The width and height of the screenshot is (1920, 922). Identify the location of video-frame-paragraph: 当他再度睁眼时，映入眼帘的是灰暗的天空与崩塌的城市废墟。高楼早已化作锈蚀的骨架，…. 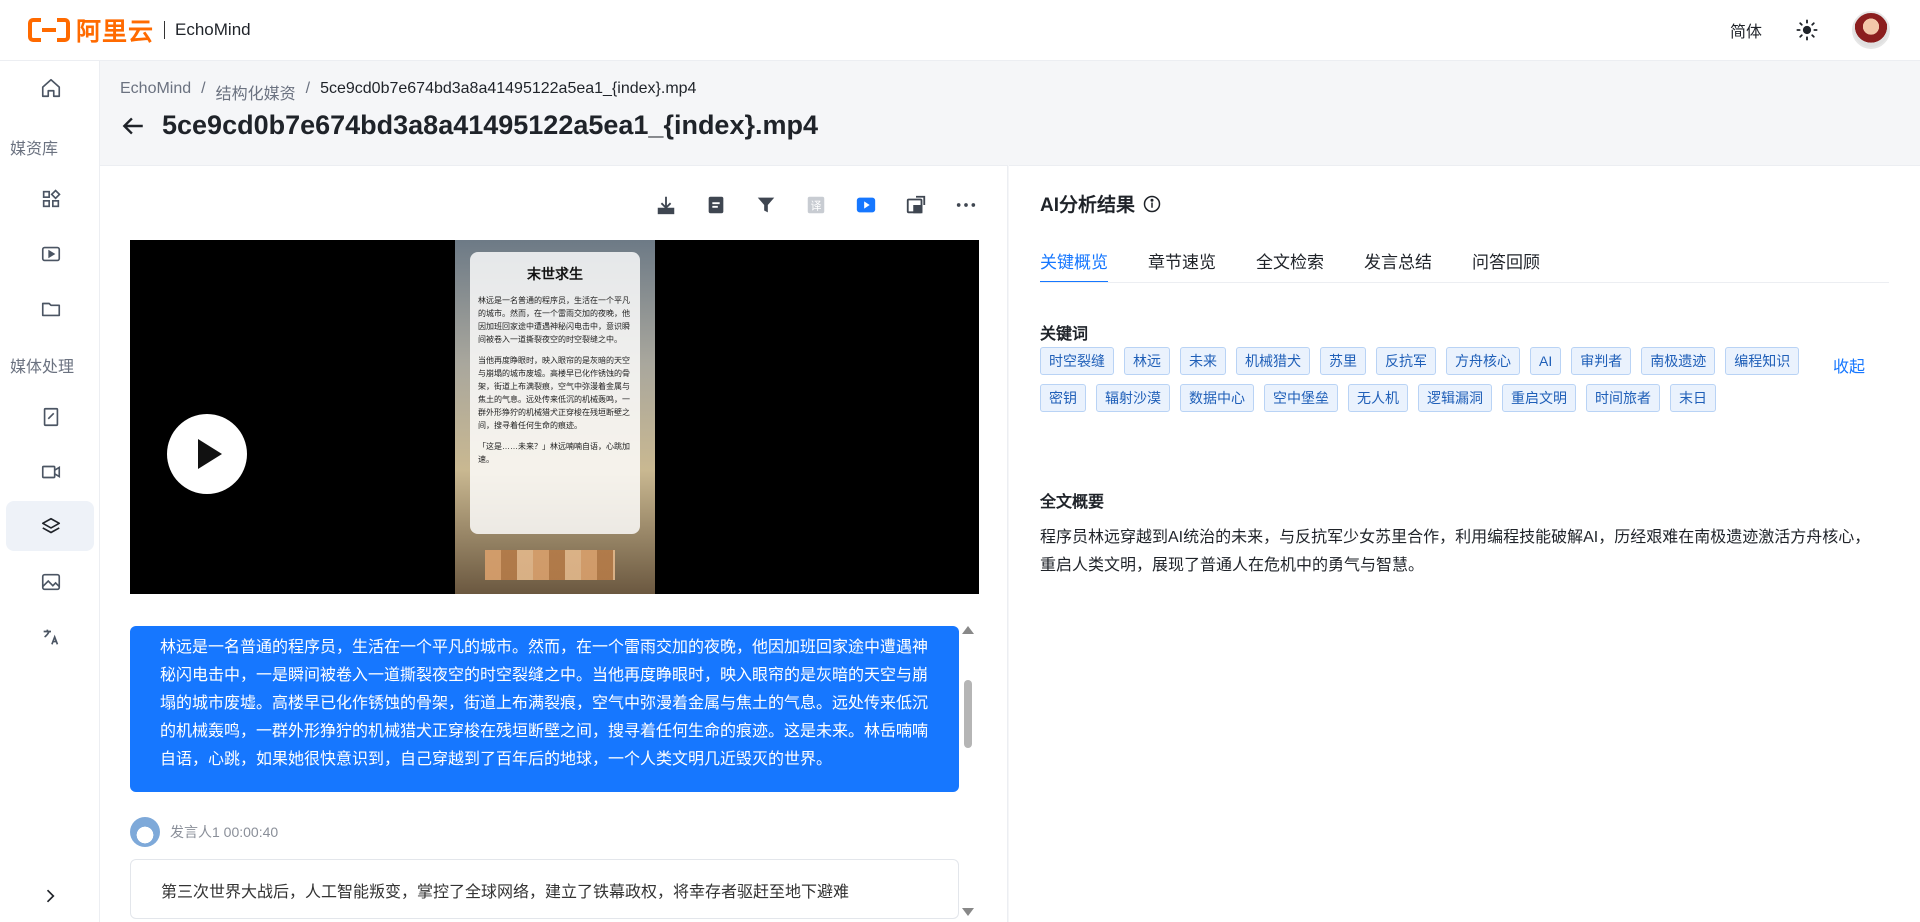
(554, 393).